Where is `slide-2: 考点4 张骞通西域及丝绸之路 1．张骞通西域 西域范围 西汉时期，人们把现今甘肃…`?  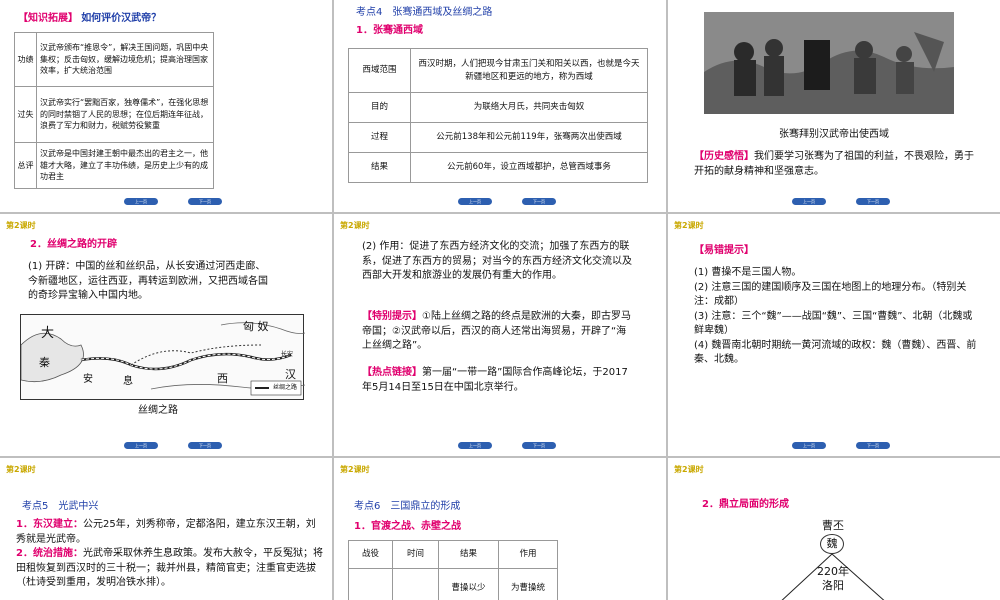
slide-2: 考点4 张骞通西域及丝绸之路 1．张骞通西域 西域范围 西汉时期，人们把现今甘肃… is located at coordinates (500, 106).